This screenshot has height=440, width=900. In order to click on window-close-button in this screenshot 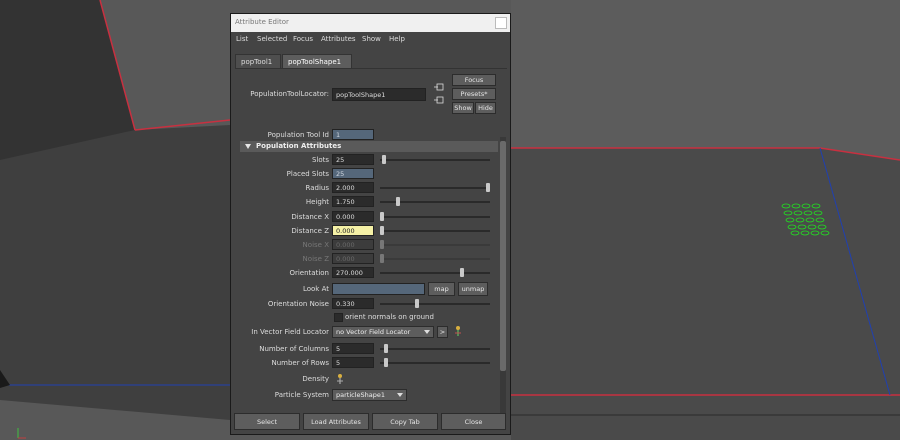, I will do `click(501, 23)`.